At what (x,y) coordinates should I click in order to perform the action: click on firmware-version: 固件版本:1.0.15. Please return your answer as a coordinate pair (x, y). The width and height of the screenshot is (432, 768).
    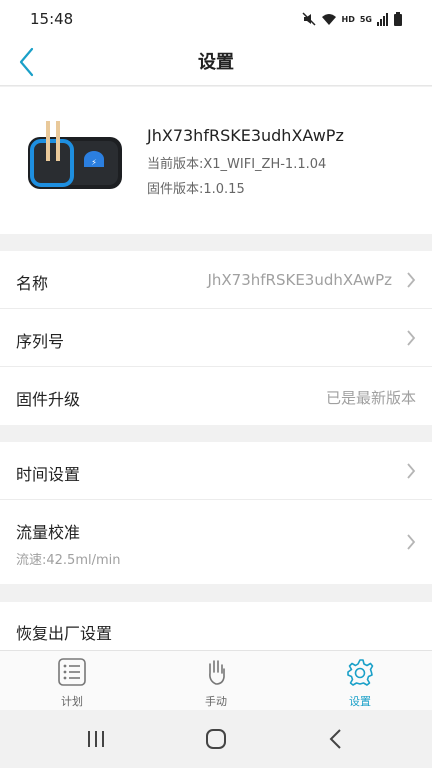
    Looking at the image, I should click on (196, 189).